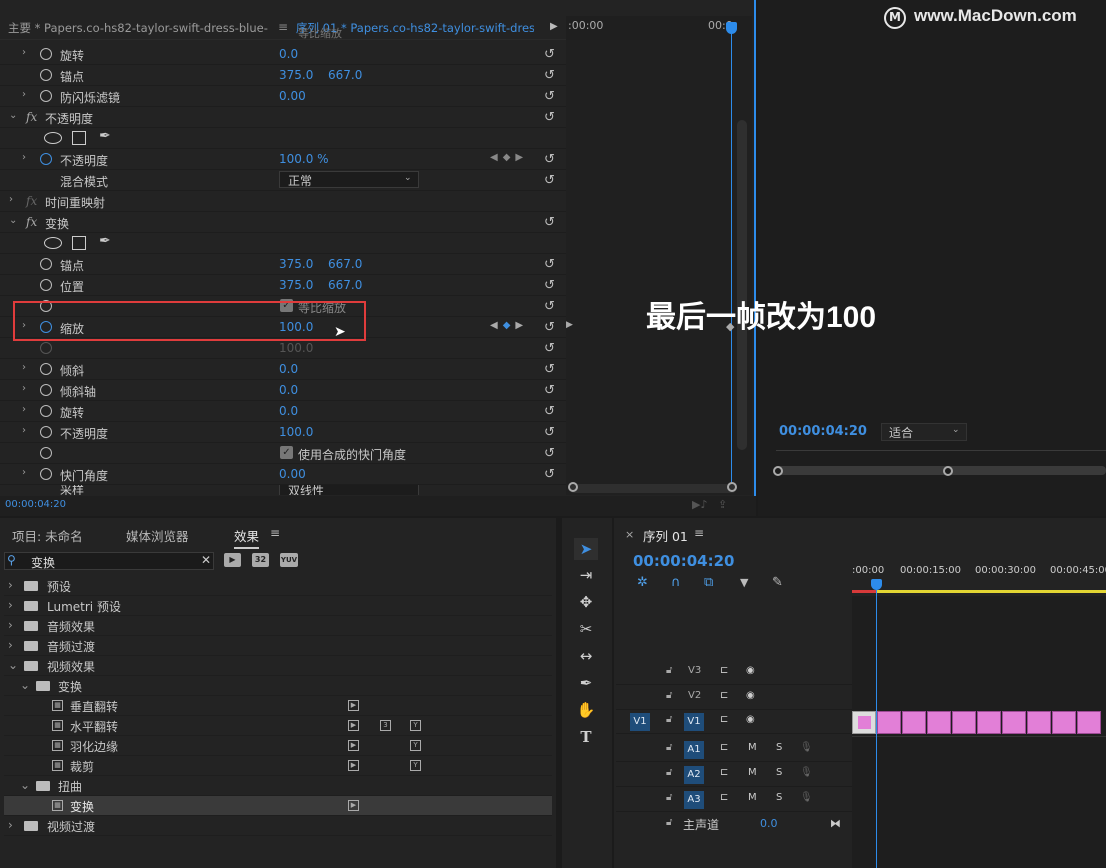  What do you see at coordinates (289, 560) in the screenshot?
I see `yuv-effects-icon: YUV` at bounding box center [289, 560].